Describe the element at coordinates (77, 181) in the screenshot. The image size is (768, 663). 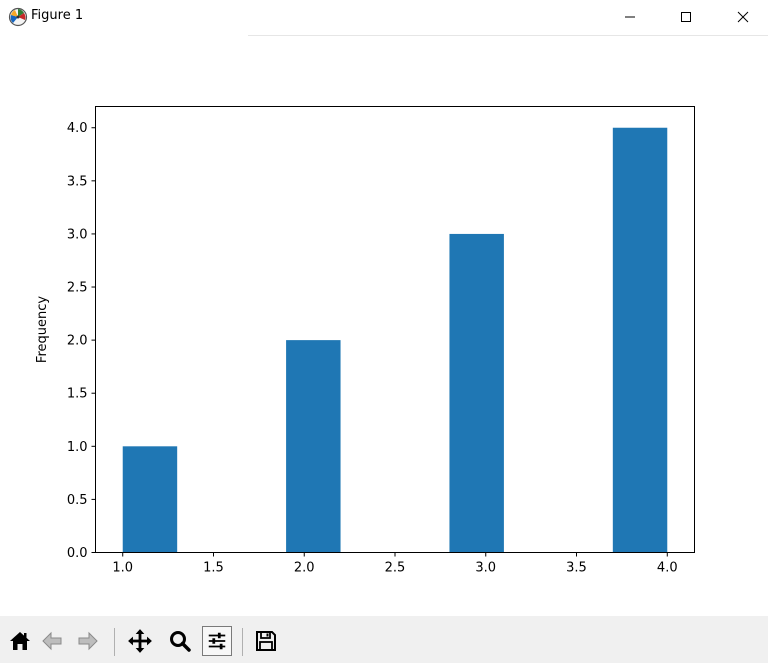
I see `y-tick-label: 3.5` at that location.